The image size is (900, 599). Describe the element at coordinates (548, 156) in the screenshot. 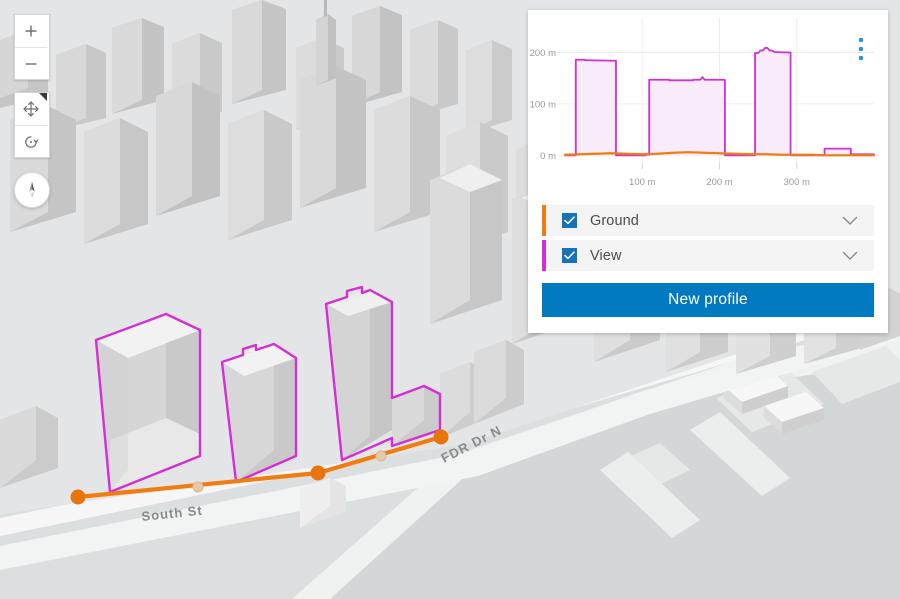

I see `ytick-label: 0 m` at that location.